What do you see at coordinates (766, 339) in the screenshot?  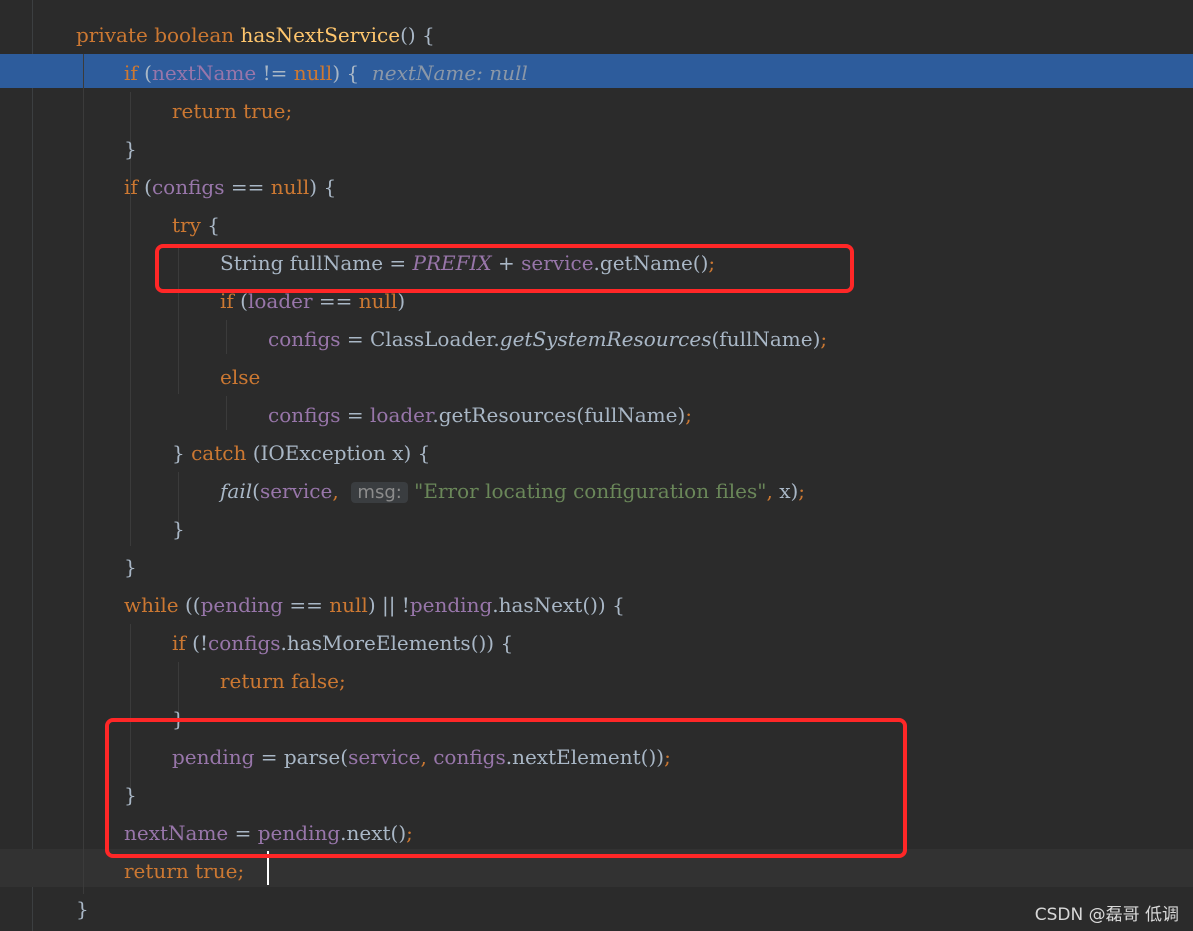 I see `code-token: (fullName)` at bounding box center [766, 339].